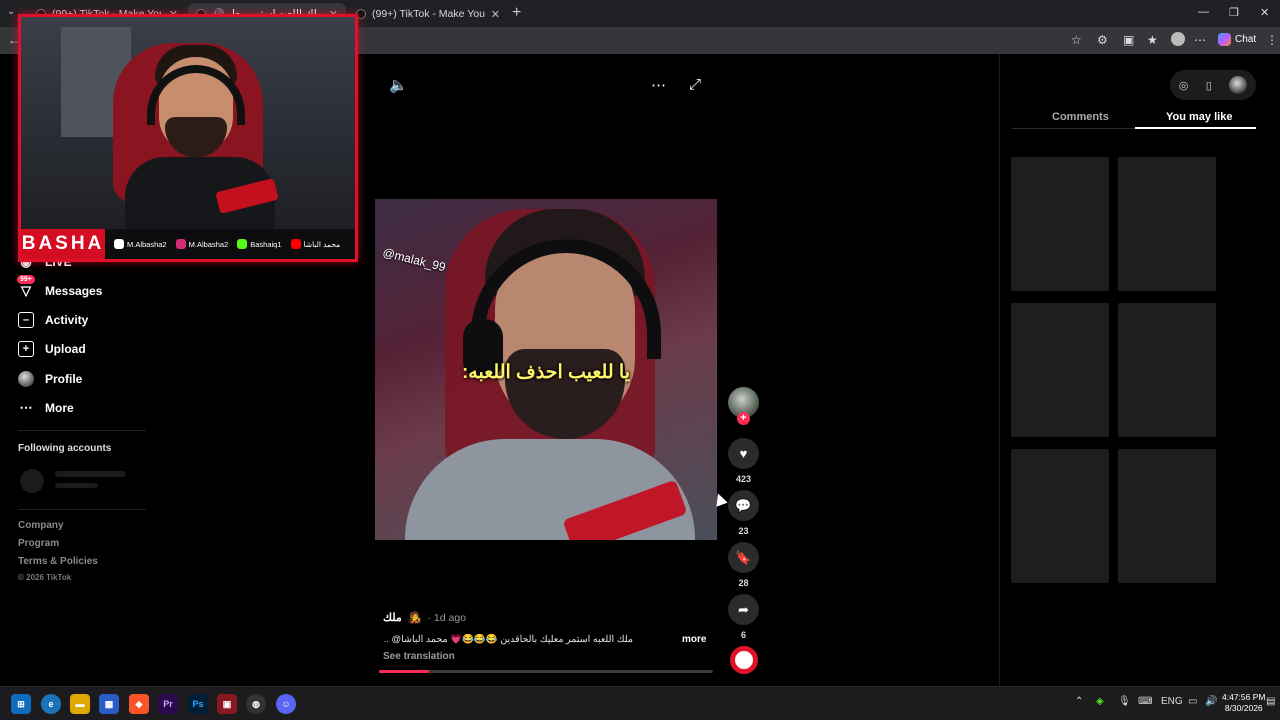  I want to click on copilot-chat-button: Chat, so click(1237, 39).